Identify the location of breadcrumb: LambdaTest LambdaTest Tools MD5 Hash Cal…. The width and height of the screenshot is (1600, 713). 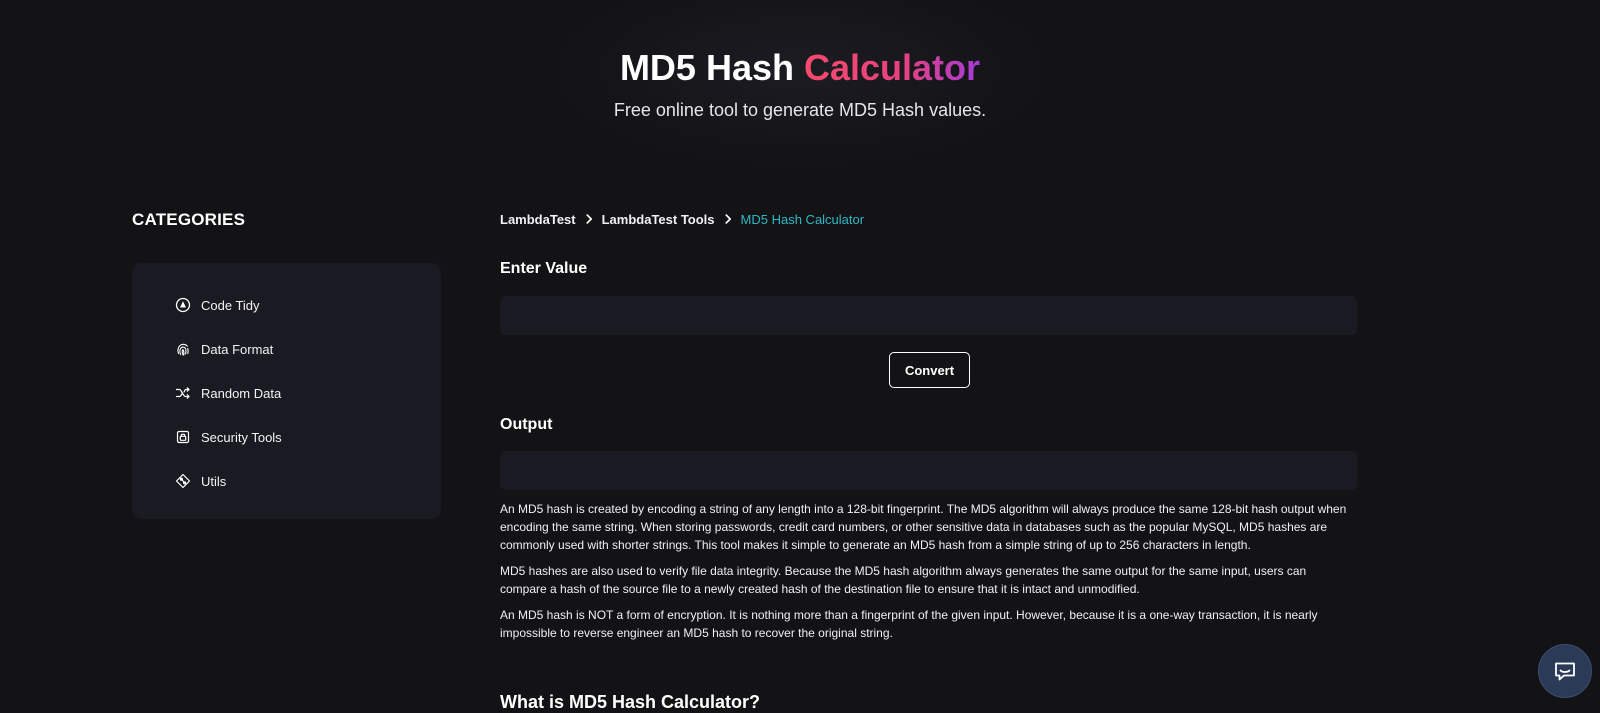
(682, 219).